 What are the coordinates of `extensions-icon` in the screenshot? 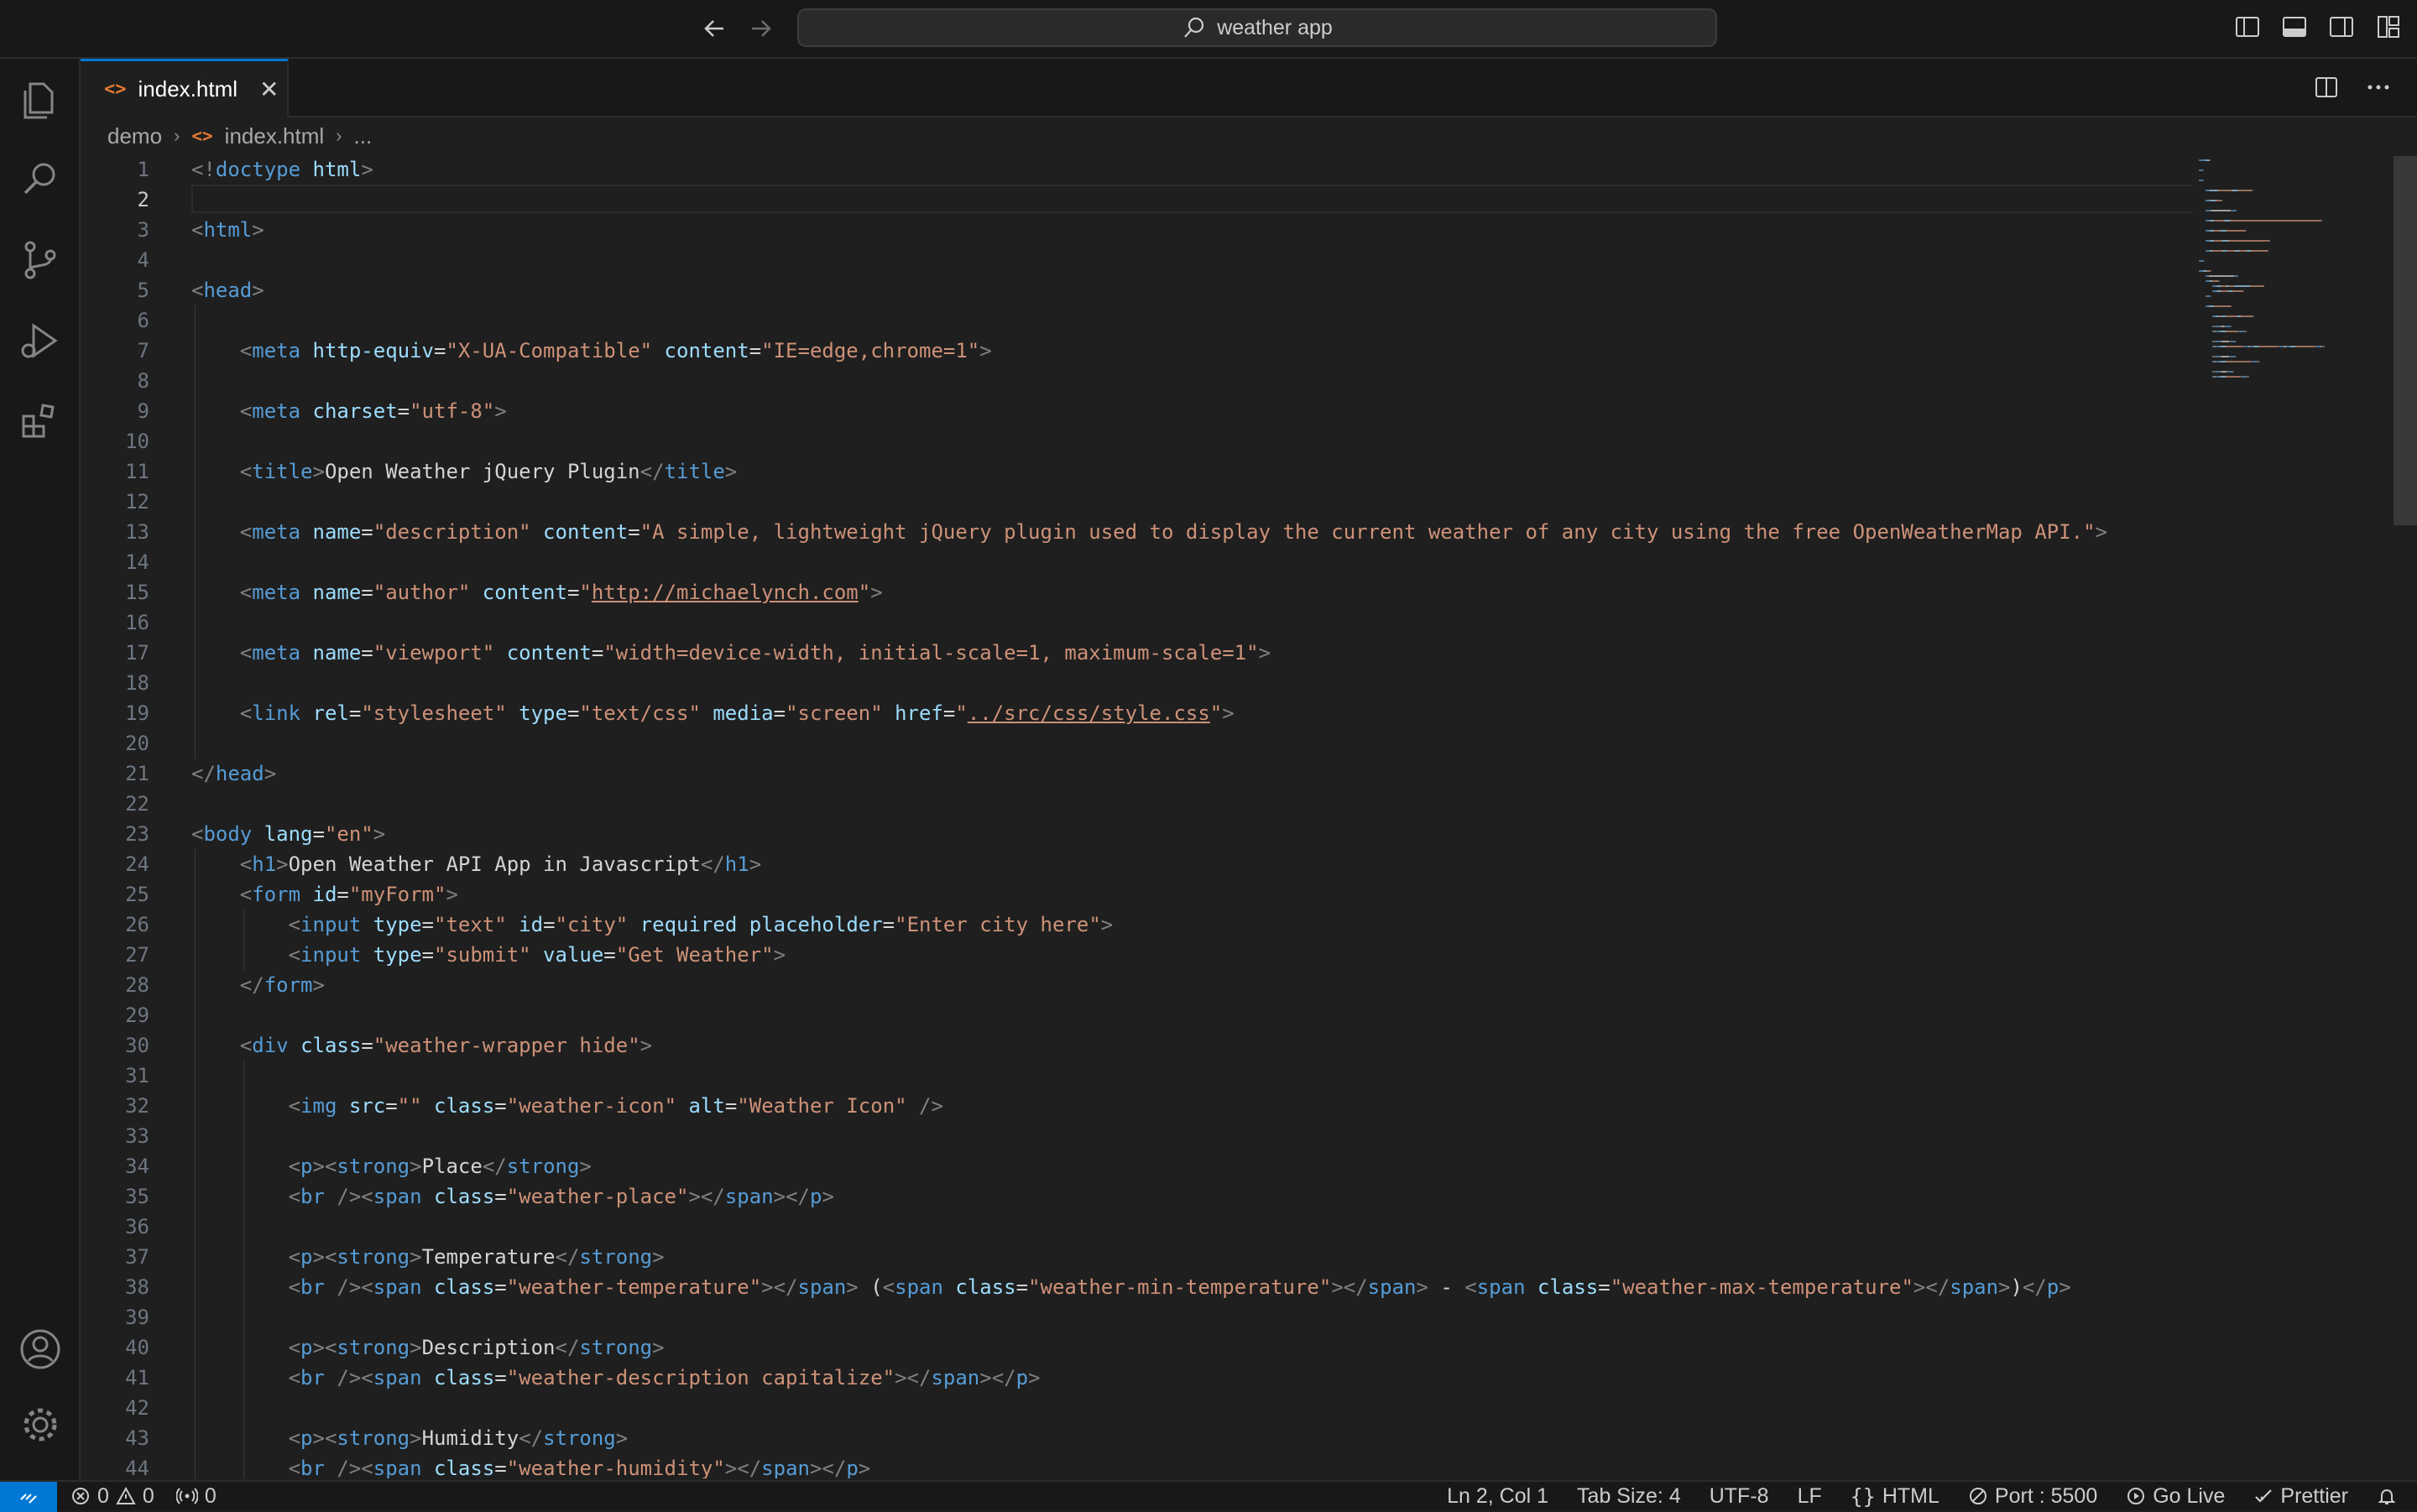 It's located at (40, 421).